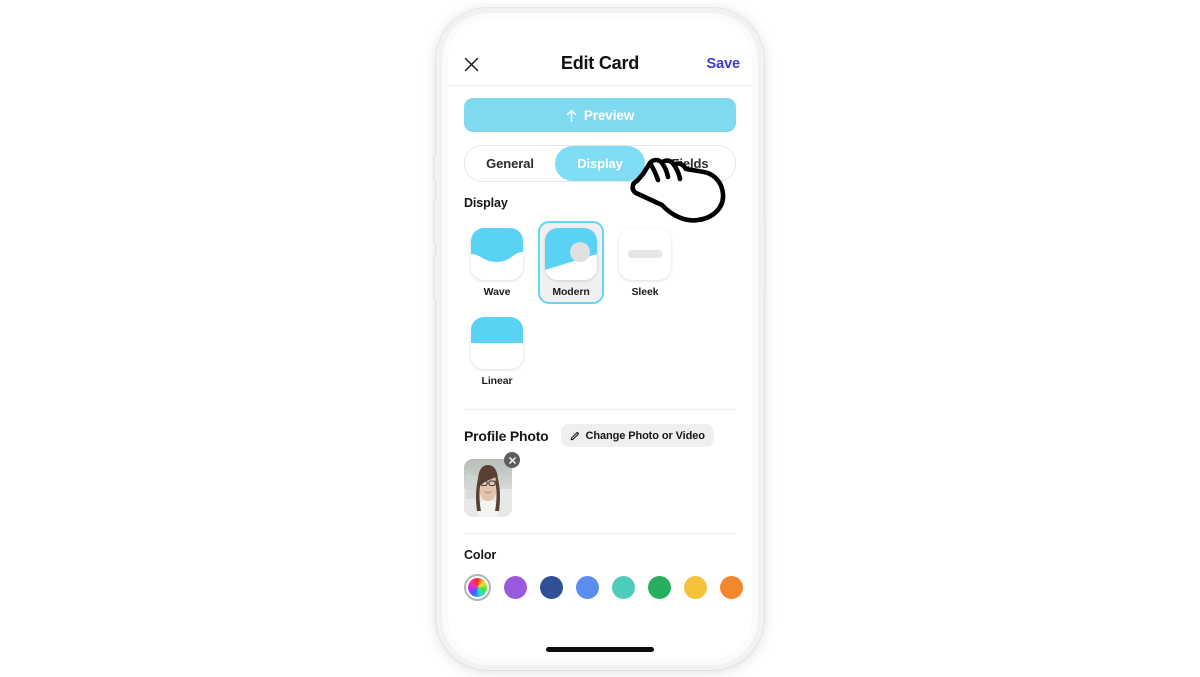 The image size is (1200, 677). Describe the element at coordinates (645, 292) in the screenshot. I see `style-name-sleek: Sleek` at that location.